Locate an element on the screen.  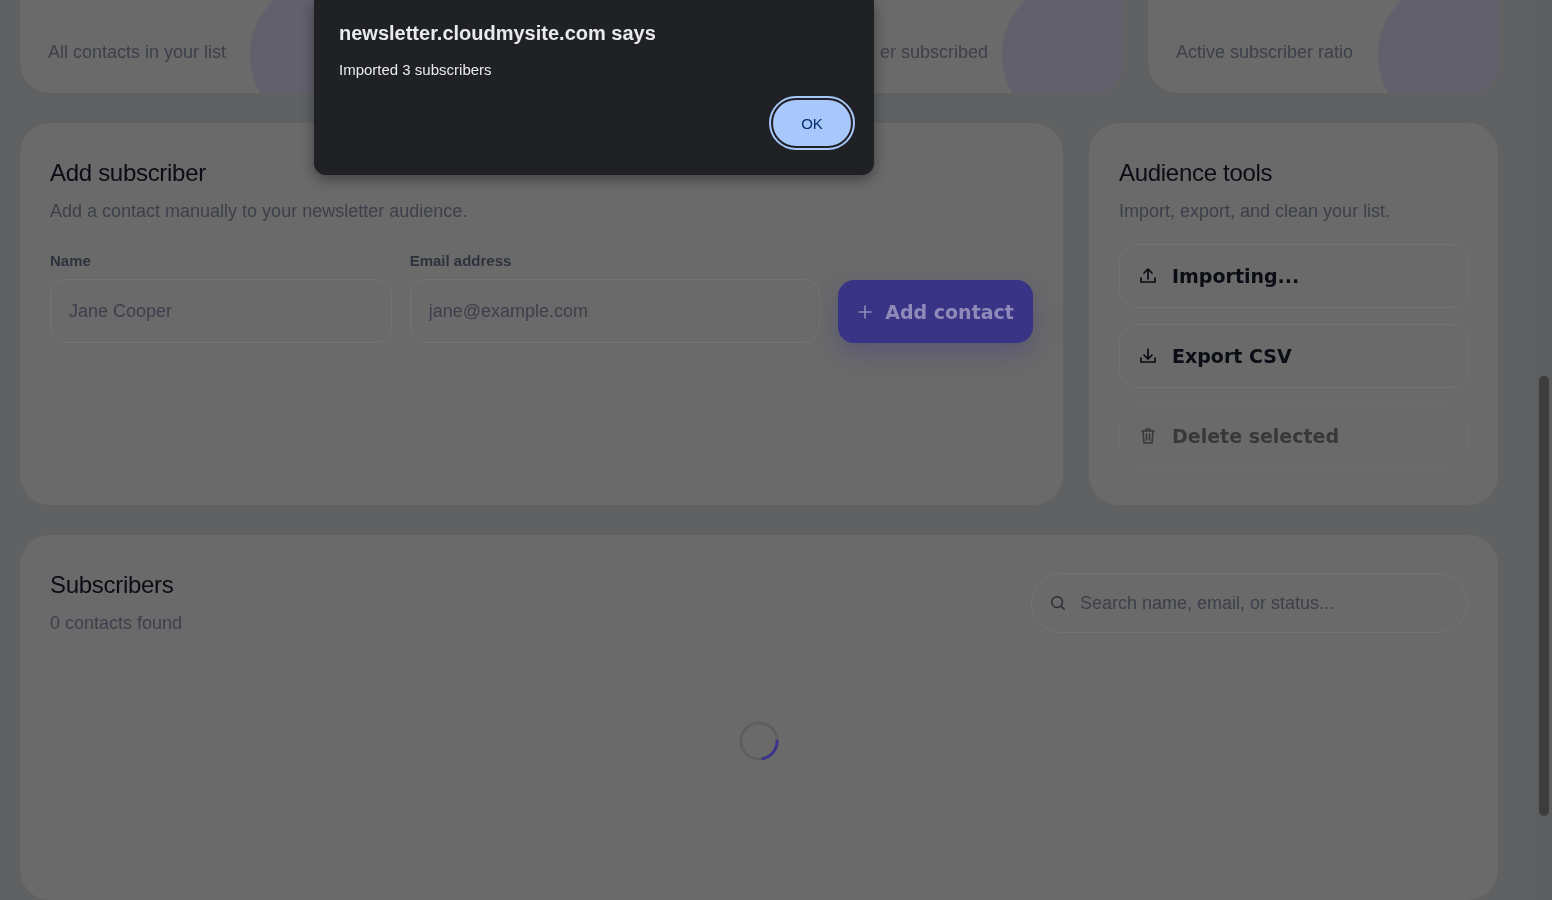
upload-icon is located at coordinates (1148, 276).